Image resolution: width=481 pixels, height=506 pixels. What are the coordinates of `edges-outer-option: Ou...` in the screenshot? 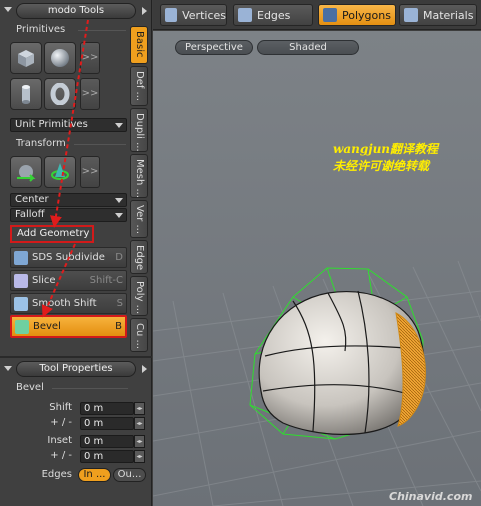 It's located at (129, 475).